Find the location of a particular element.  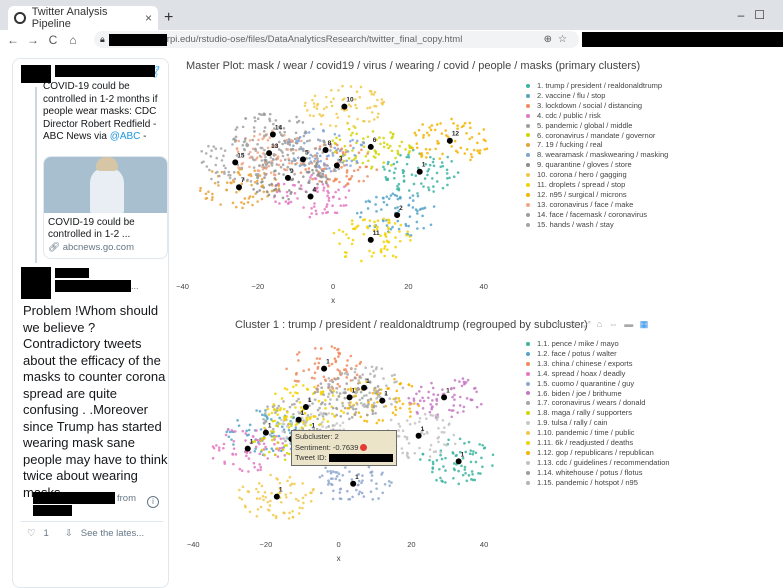

legend-swatch is located at coordinates (528, 194).